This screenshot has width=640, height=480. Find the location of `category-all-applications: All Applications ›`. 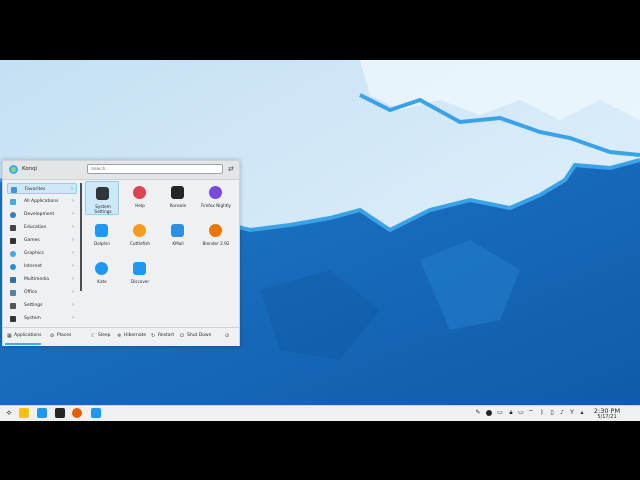

category-all-applications: All Applications › is located at coordinates (42, 201).